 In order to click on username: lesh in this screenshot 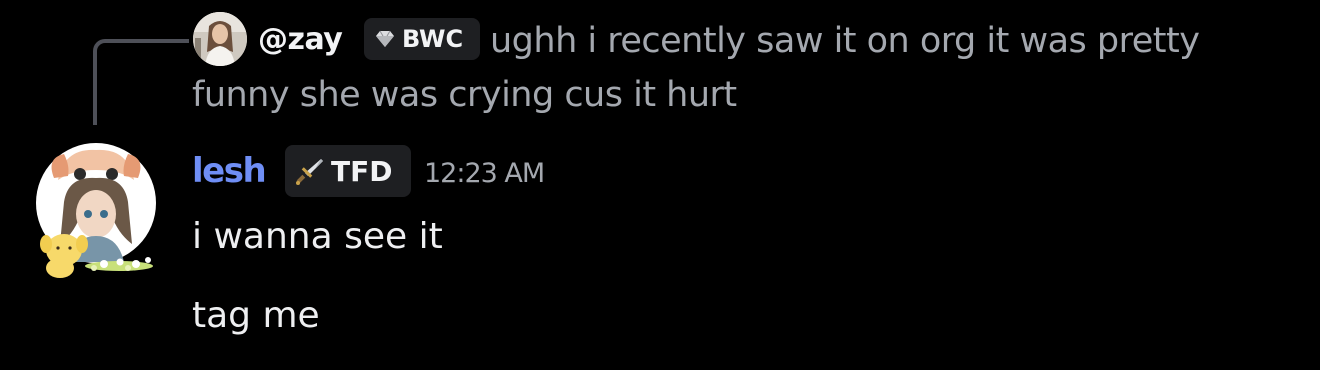, I will do `click(229, 171)`.